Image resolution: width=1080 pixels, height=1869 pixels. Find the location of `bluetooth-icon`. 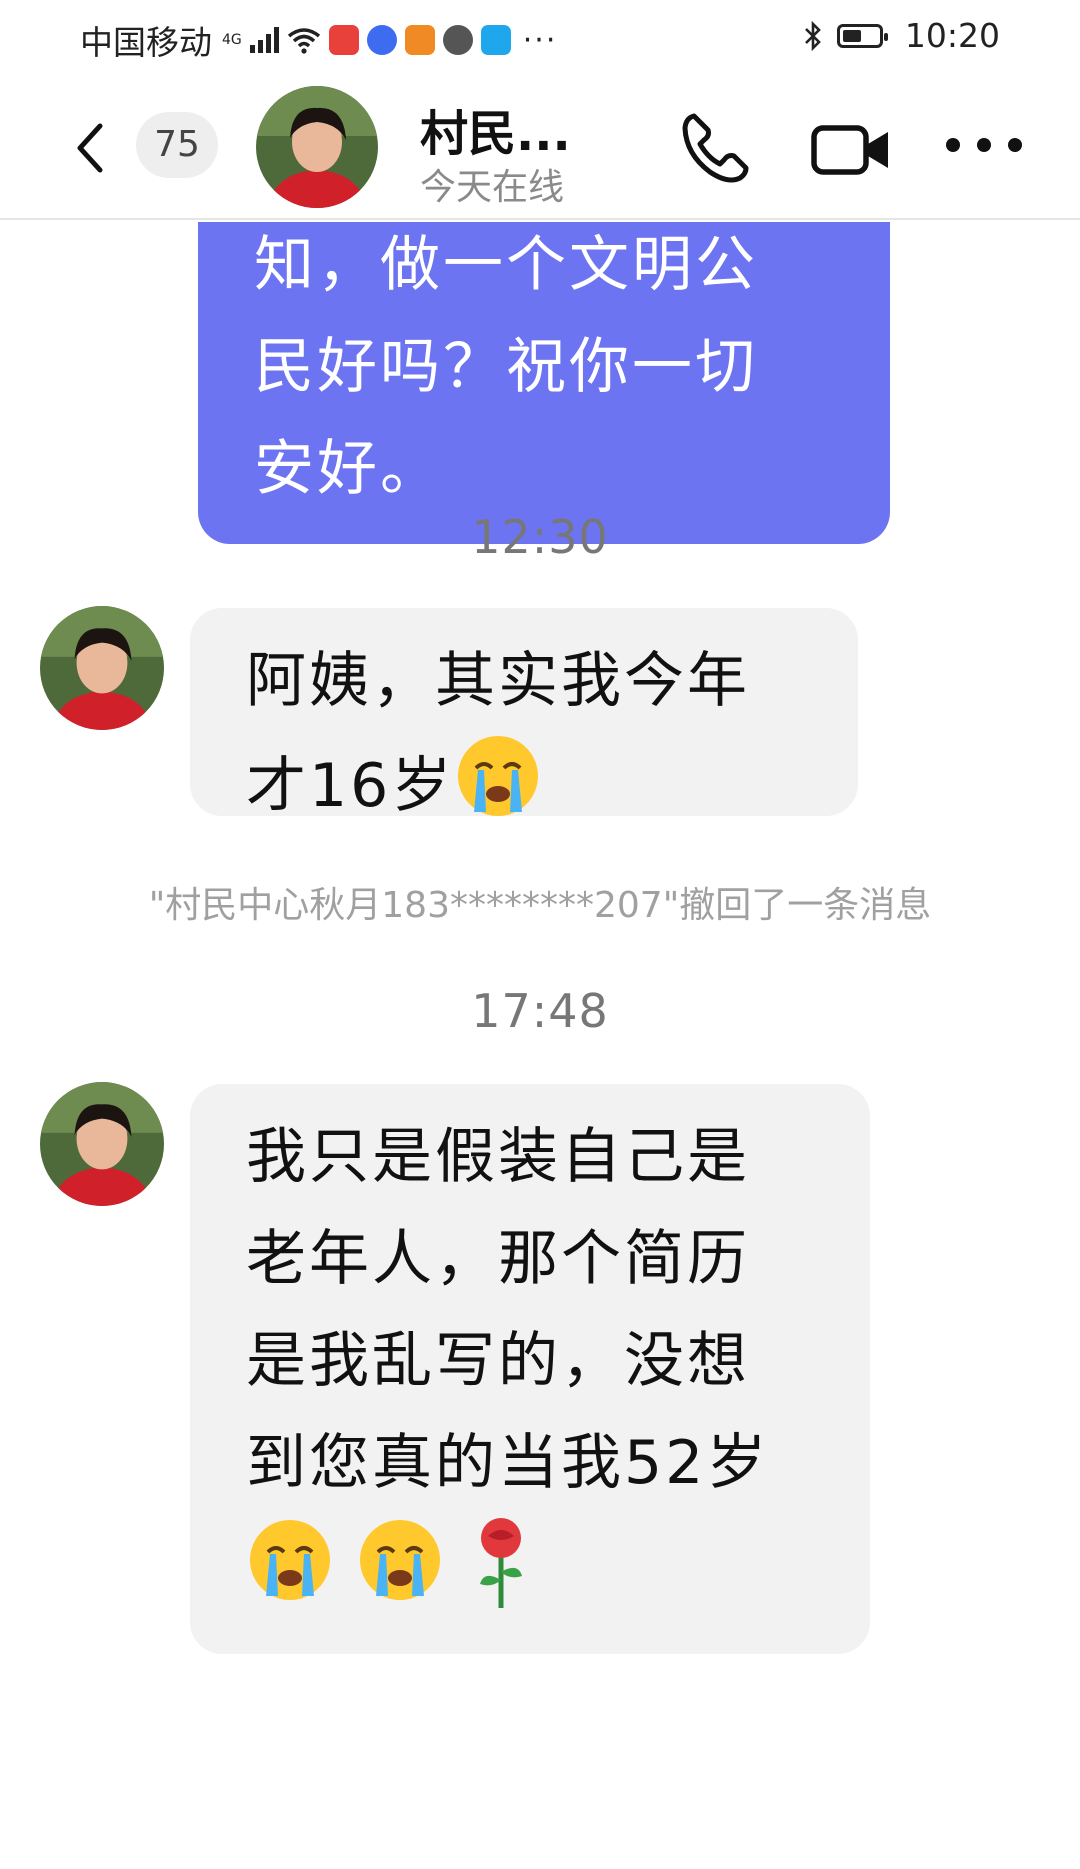

bluetooth-icon is located at coordinates (812, 35).